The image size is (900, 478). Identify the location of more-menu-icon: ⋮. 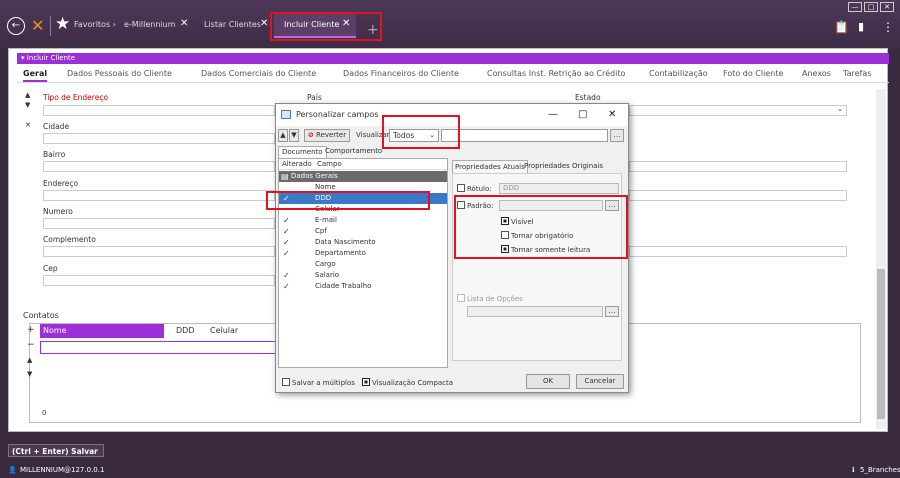
(888, 27).